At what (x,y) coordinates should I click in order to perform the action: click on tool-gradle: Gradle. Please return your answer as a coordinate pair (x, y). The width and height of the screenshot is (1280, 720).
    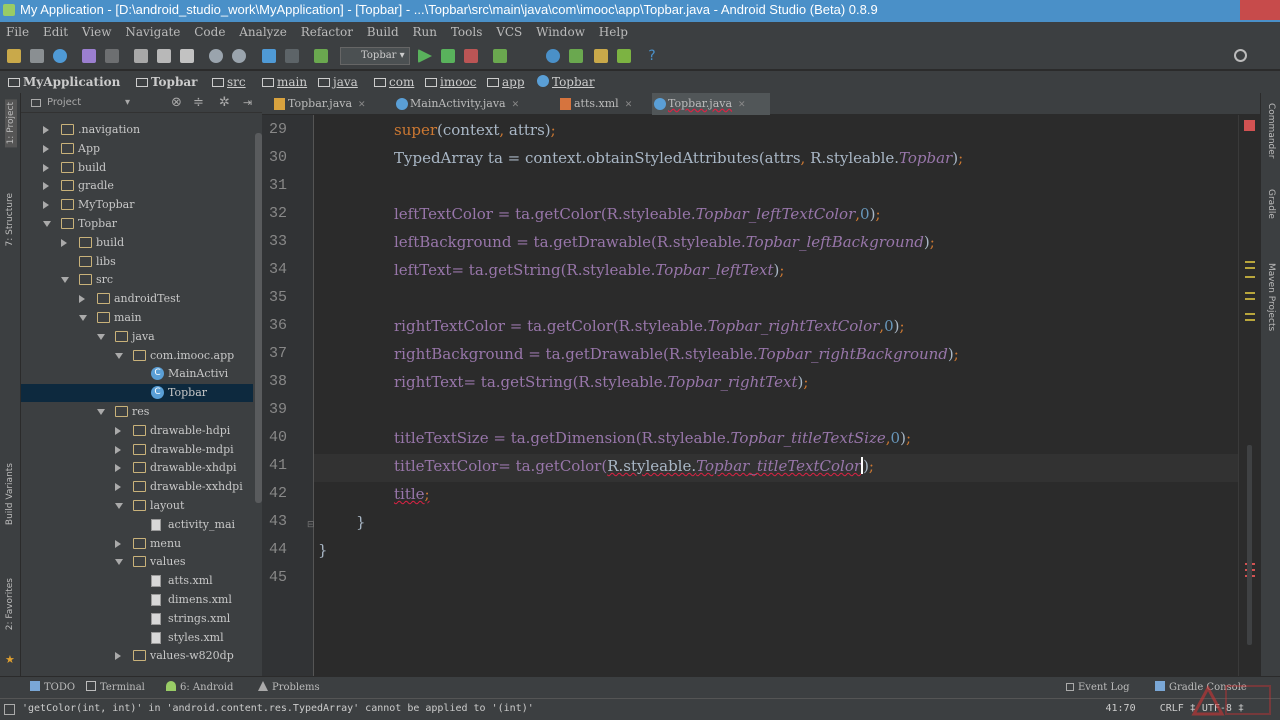
    Looking at the image, I should click on (1271, 204).